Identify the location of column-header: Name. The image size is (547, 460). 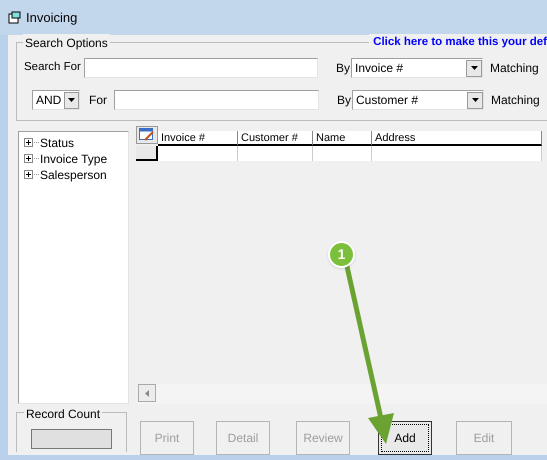
(342, 138).